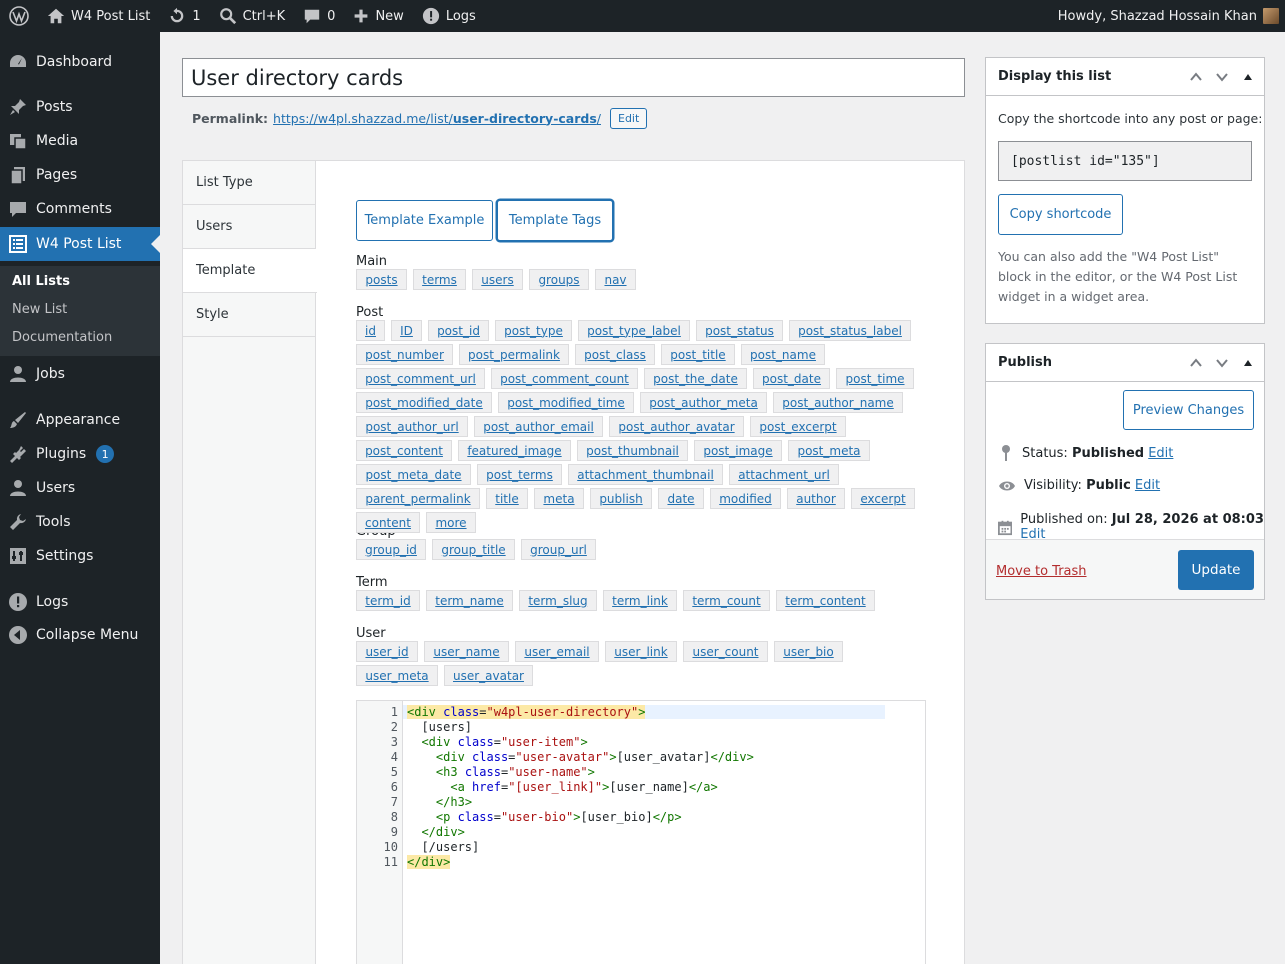 The image size is (1285, 964). I want to click on template-tag: author, so click(816, 498).